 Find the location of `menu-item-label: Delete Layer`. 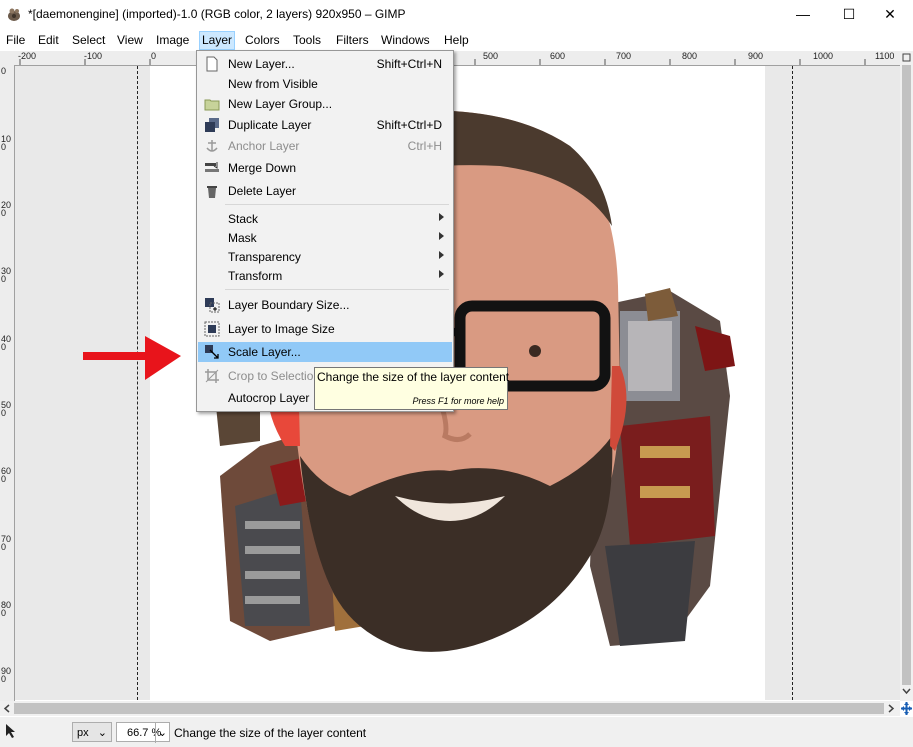

menu-item-label: Delete Layer is located at coordinates (262, 191).